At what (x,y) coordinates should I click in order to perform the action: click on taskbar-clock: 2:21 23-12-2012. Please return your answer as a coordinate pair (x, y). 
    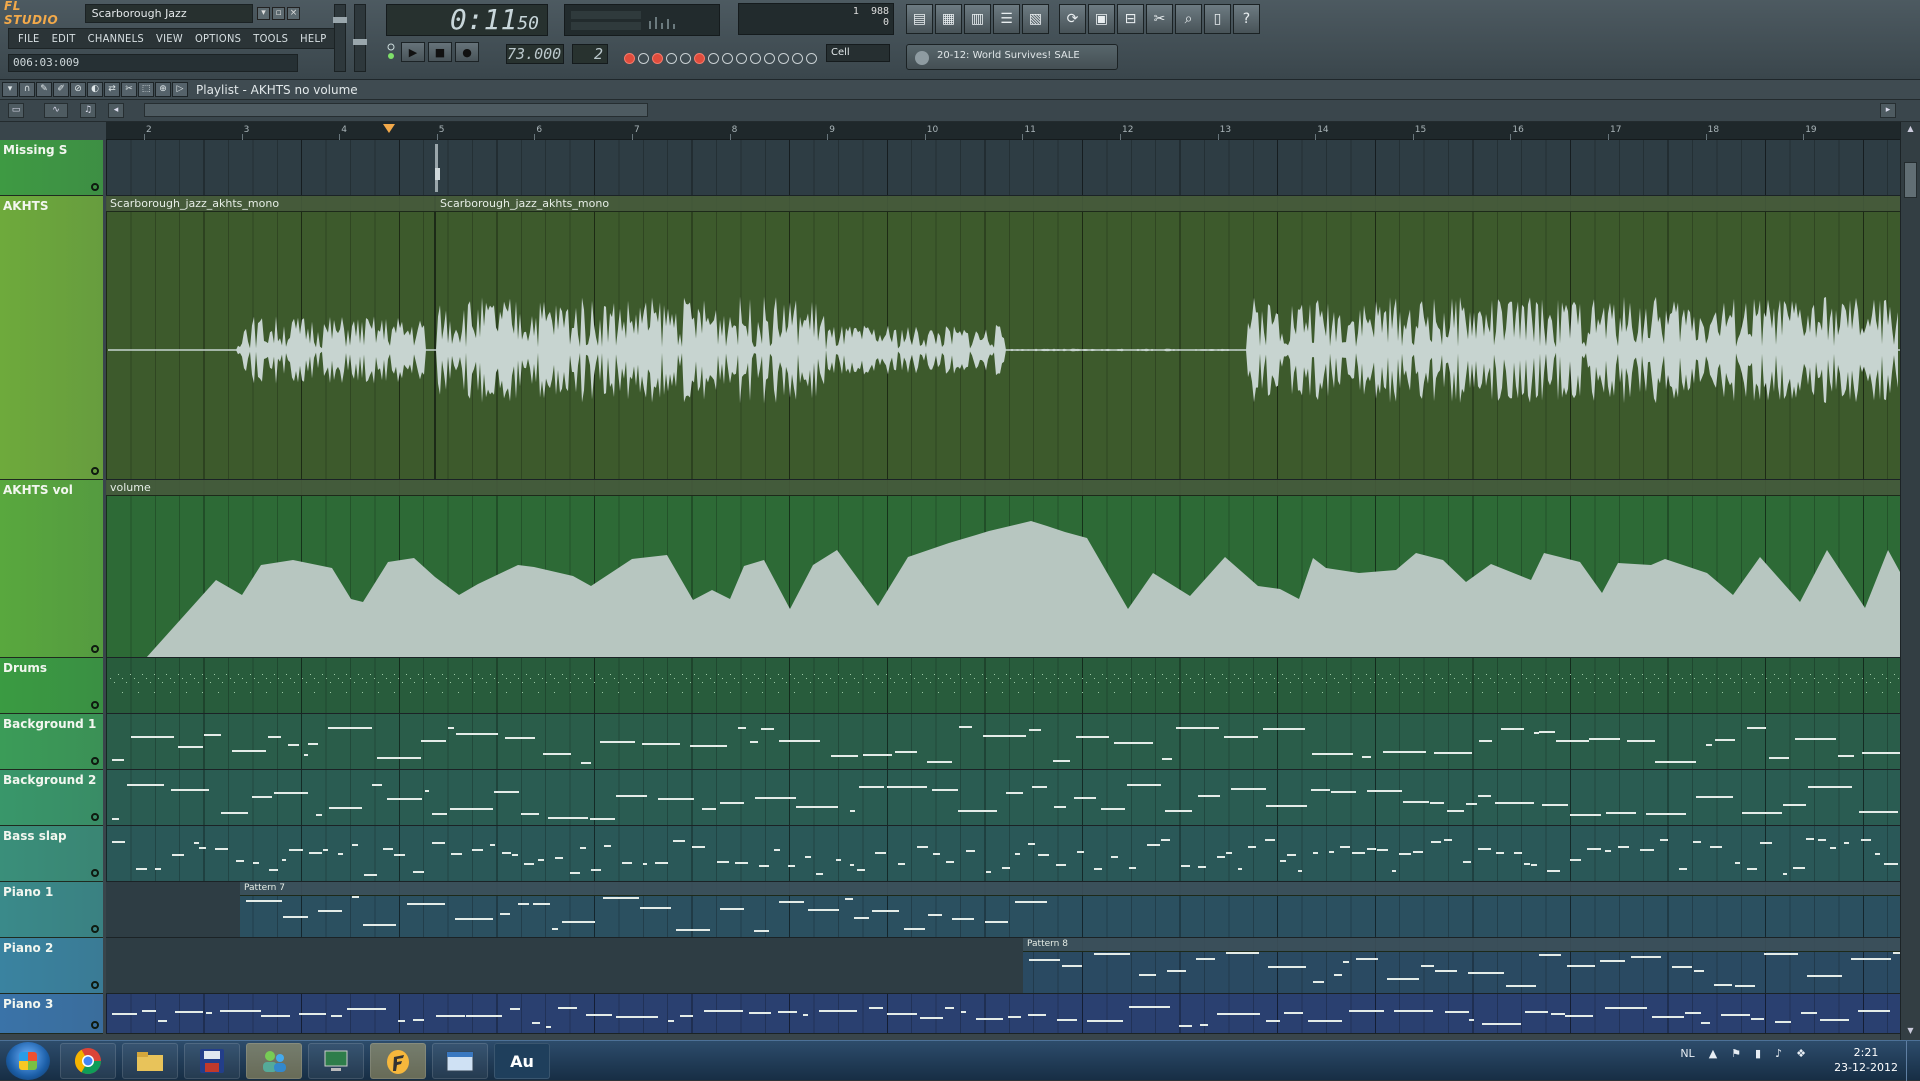
    Looking at the image, I should click on (1866, 1060).